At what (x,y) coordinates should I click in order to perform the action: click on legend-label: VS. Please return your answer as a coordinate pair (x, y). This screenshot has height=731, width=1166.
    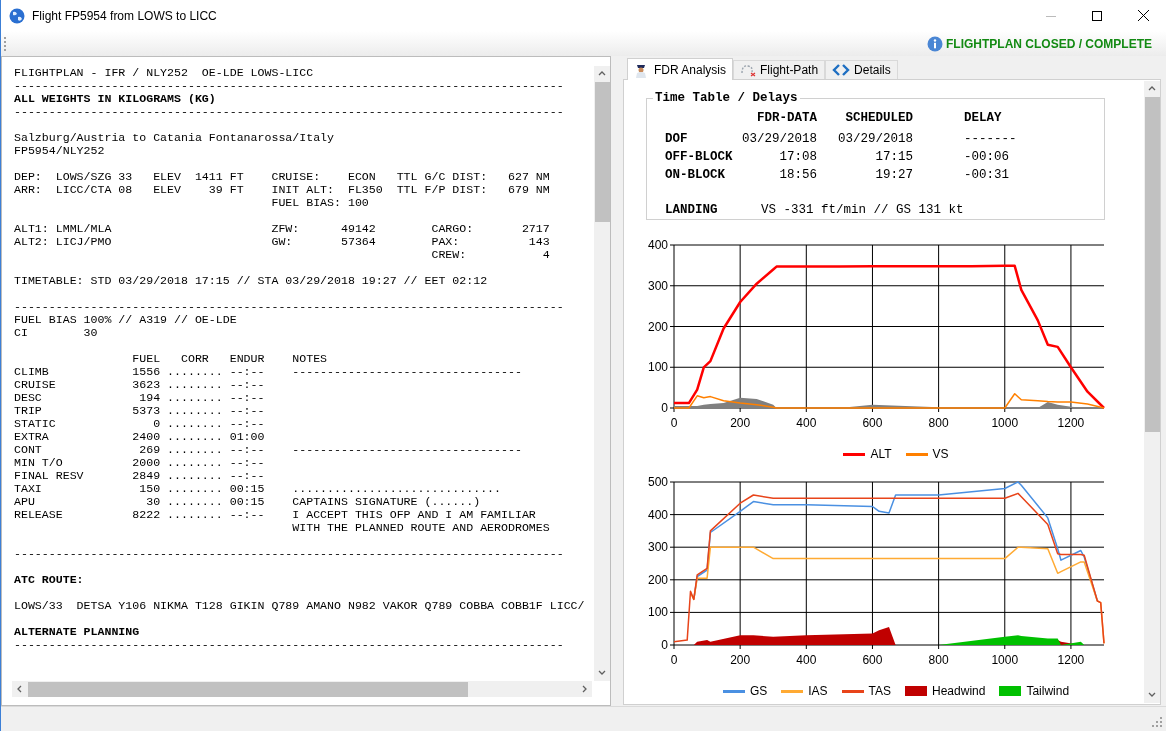
    Looking at the image, I should click on (940, 454).